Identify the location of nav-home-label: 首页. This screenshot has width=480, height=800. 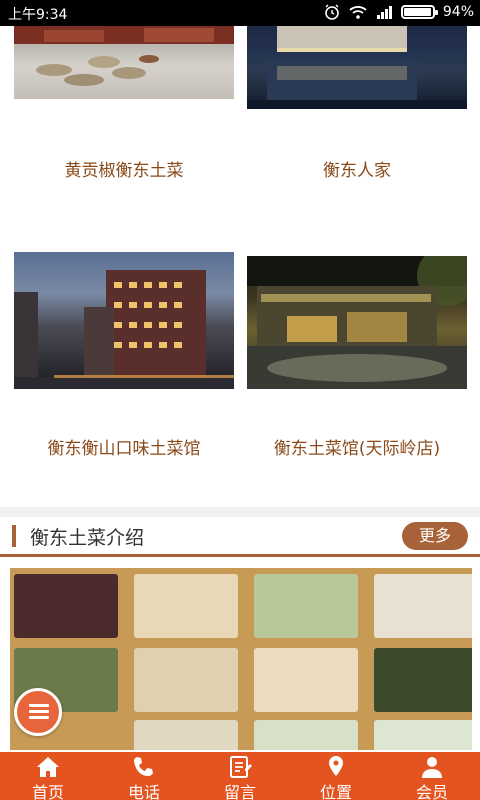
(47, 791).